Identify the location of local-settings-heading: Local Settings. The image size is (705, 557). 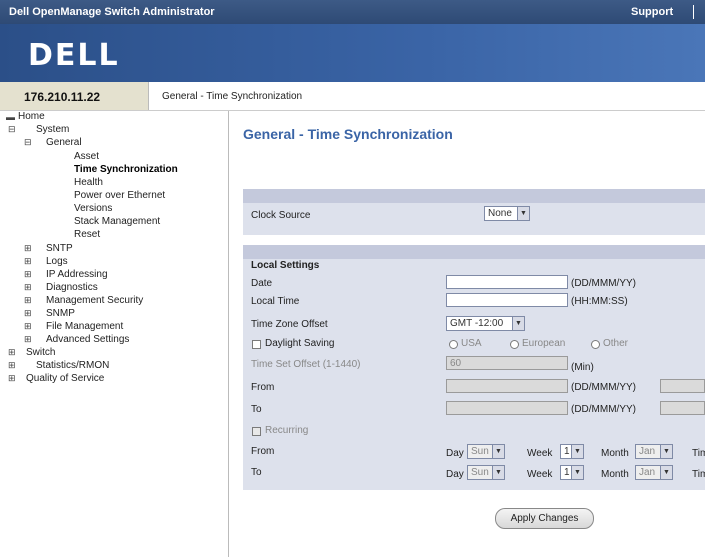
(285, 265).